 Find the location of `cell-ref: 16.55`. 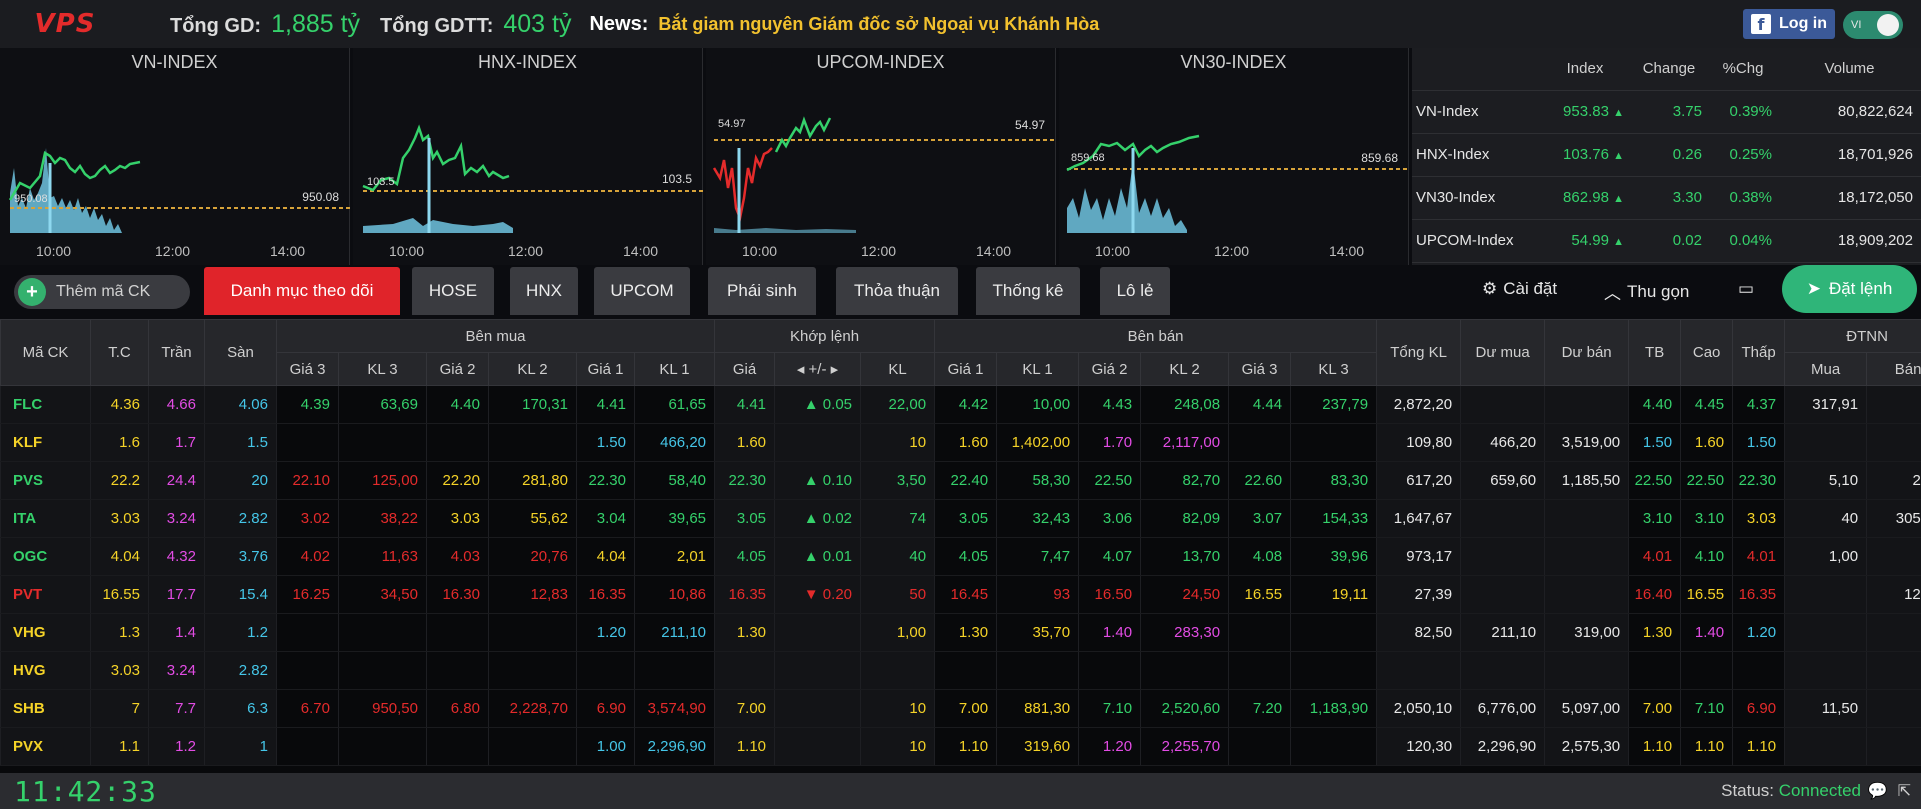

cell-ref: 16.55 is located at coordinates (119, 594).